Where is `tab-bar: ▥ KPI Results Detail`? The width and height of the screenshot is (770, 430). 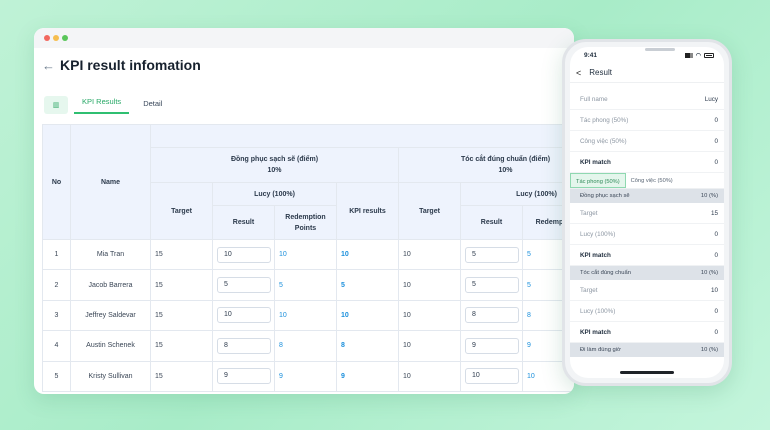
tab-bar: ▥ KPI Results Detail is located at coordinates (107, 105).